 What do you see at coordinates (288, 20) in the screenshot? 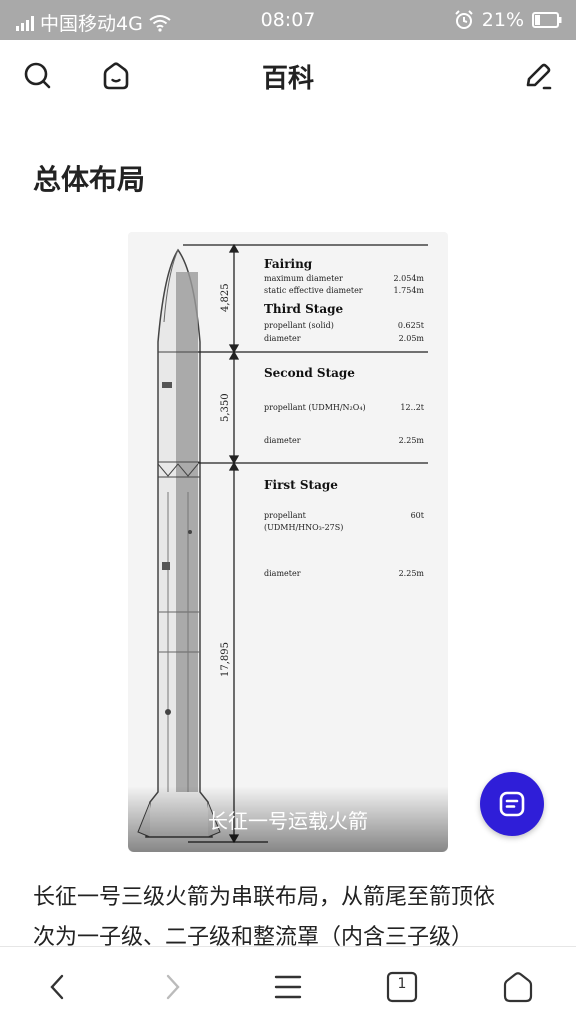
I see `status-bar: 中国移动4G 08:07 21%` at bounding box center [288, 20].